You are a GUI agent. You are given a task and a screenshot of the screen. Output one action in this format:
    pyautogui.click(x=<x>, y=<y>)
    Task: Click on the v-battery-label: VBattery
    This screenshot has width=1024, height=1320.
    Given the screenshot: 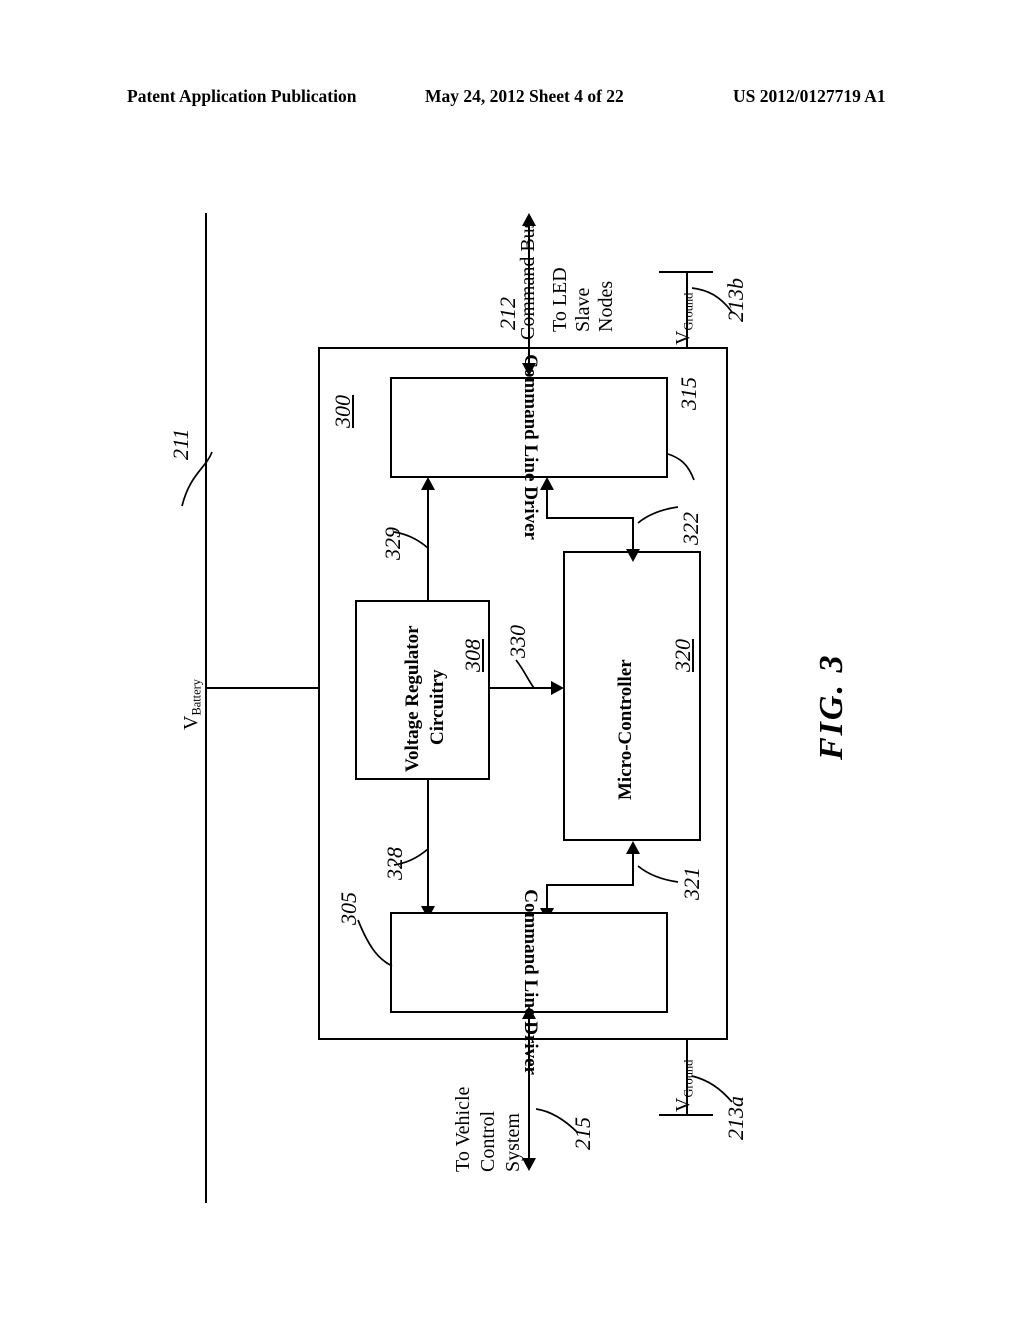 What is the action you would take?
    pyautogui.click(x=192, y=704)
    